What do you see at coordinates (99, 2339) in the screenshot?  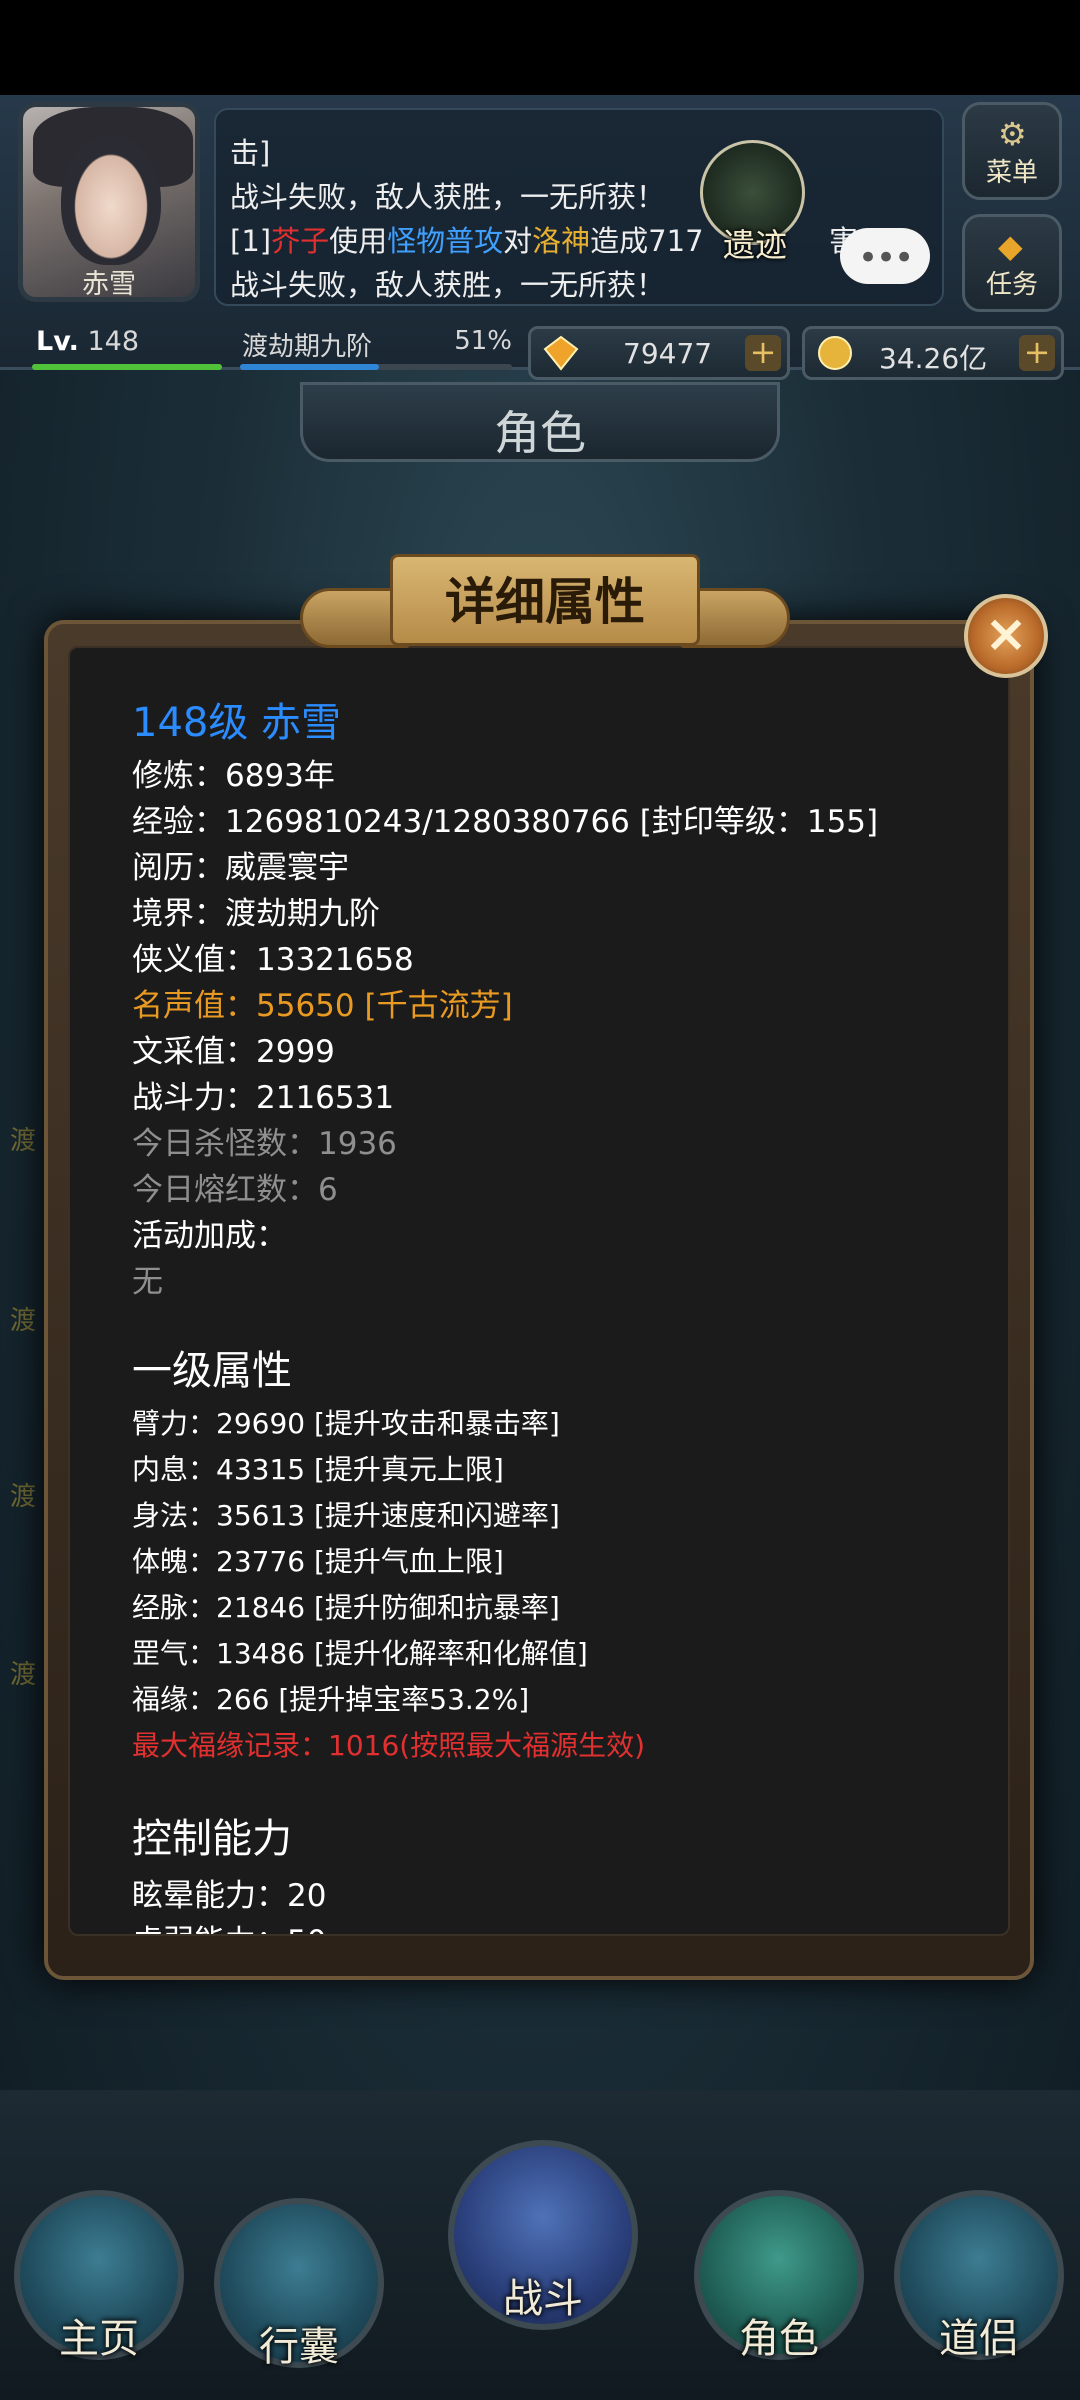 I see `nav-home-label: 主页` at bounding box center [99, 2339].